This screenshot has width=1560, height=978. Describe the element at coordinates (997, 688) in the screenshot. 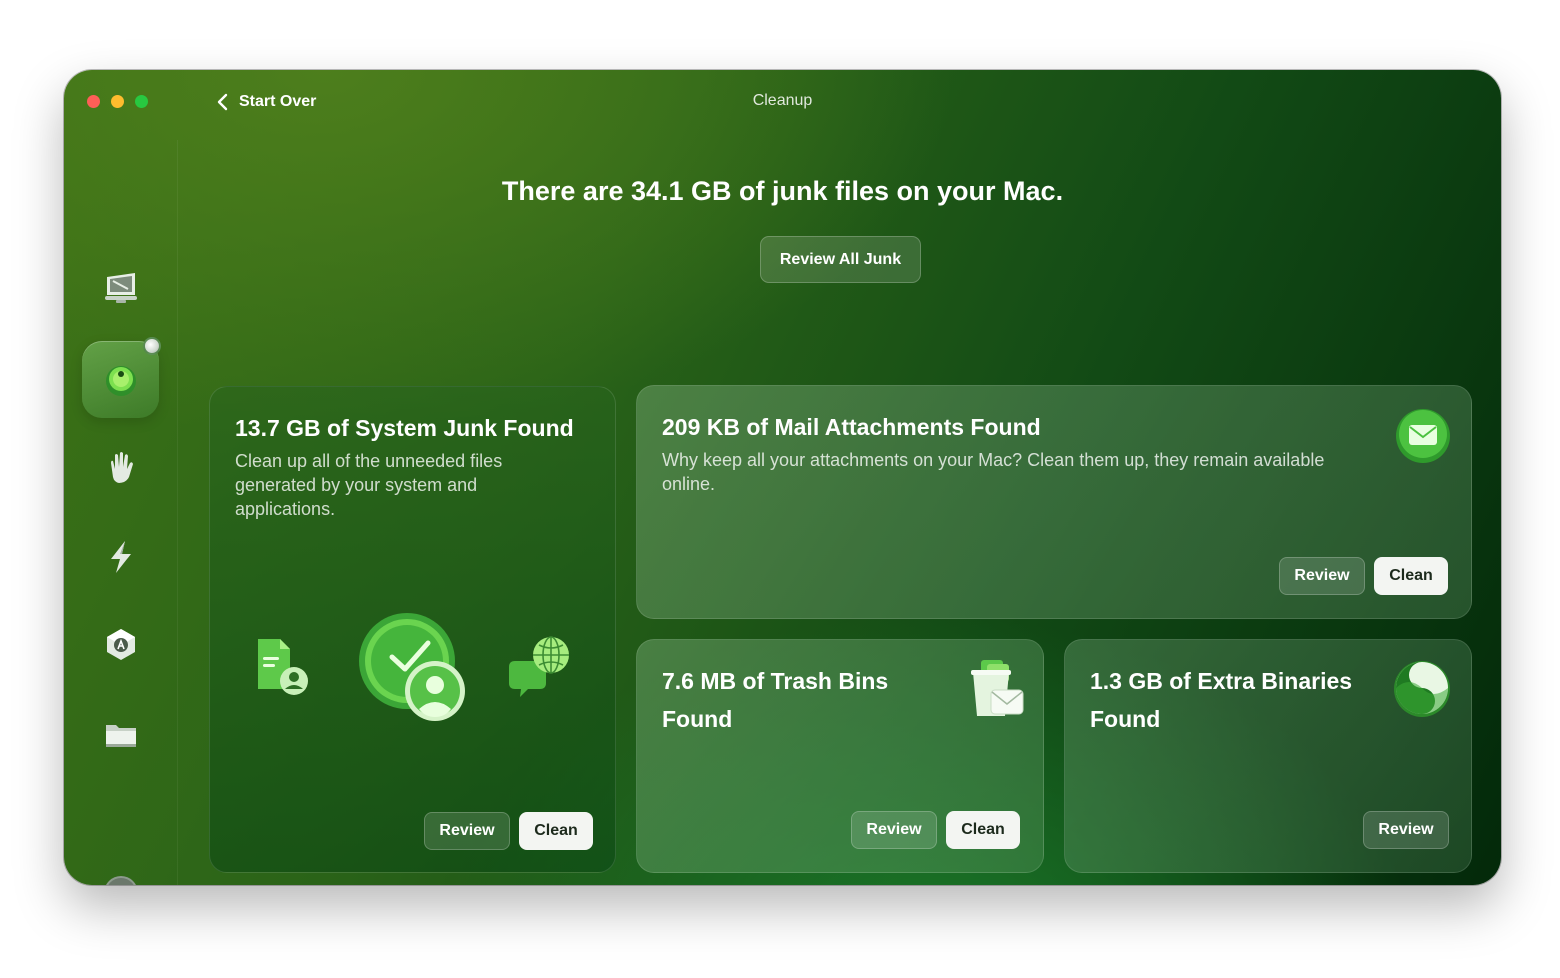

I see `trash-mail-icon` at that location.